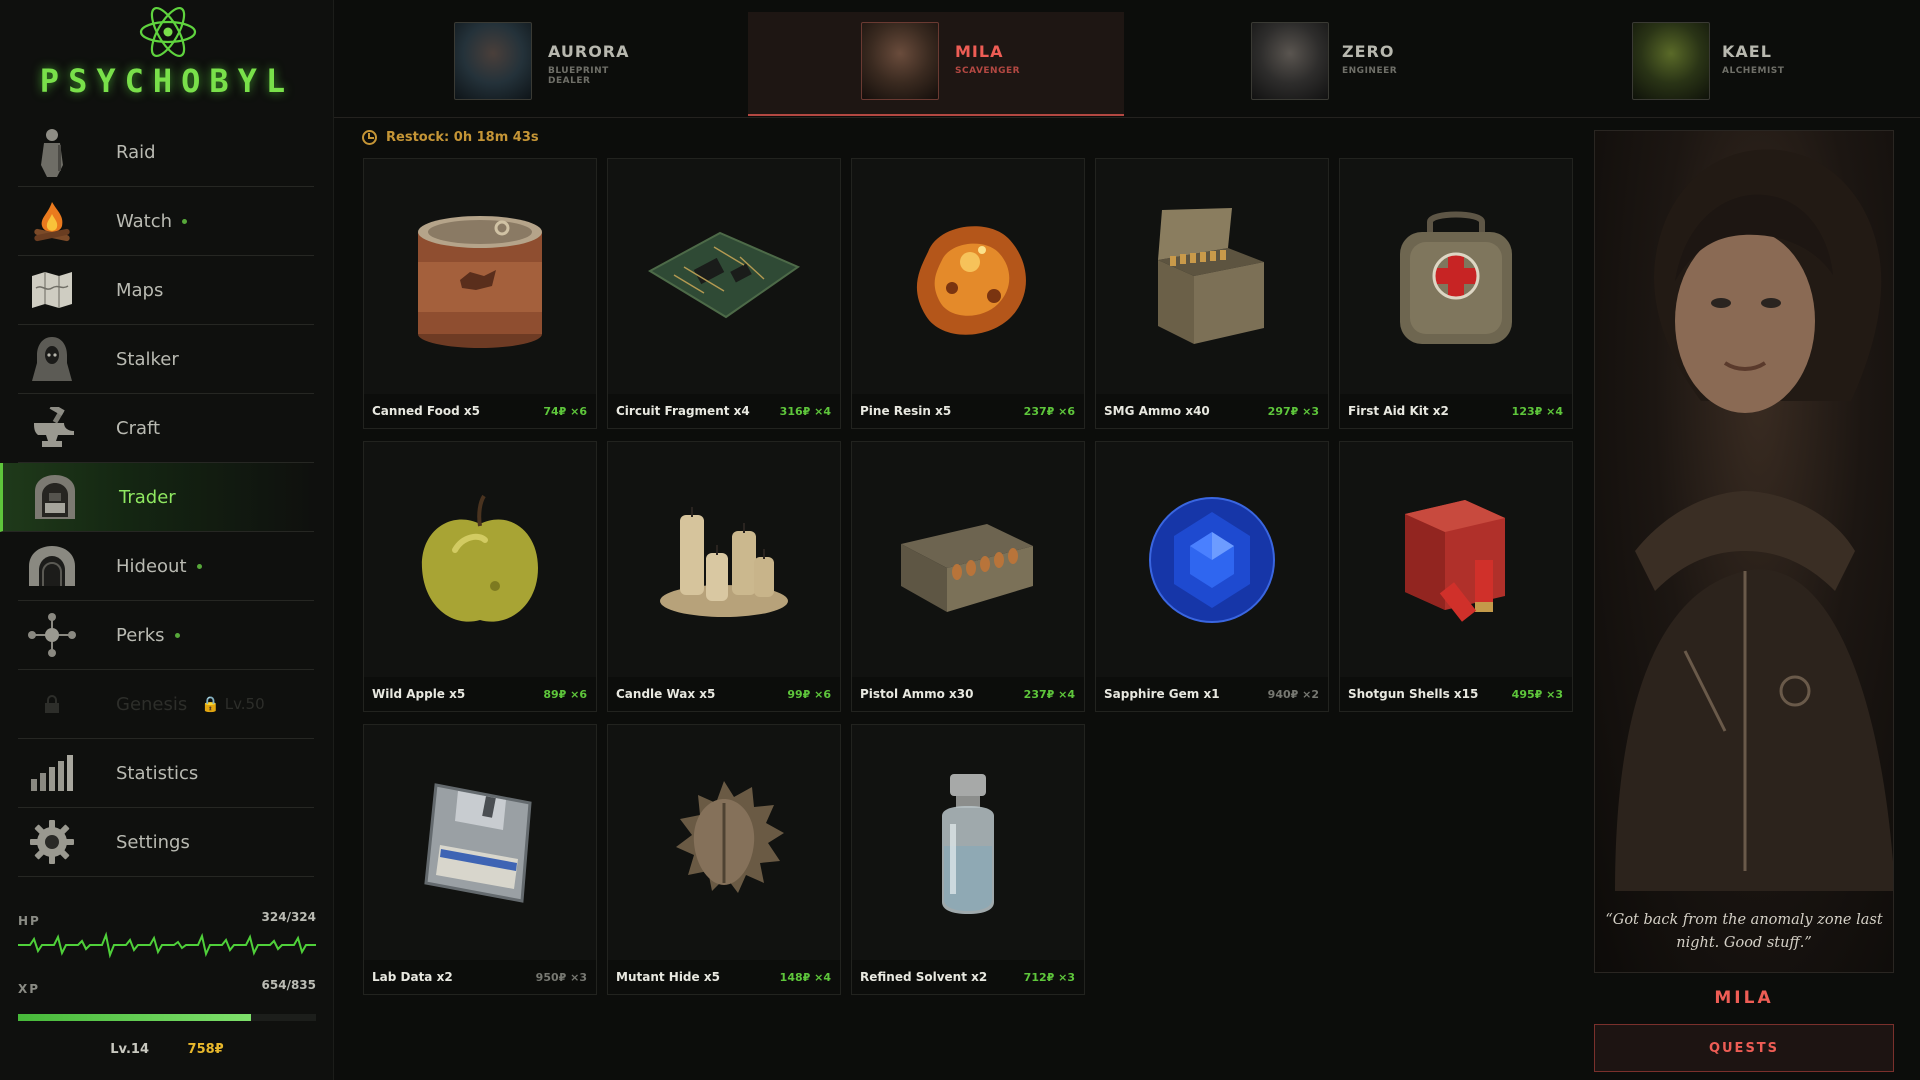  Describe the element at coordinates (166, 635) in the screenshot. I see `sidebar-item-perks: Perks` at that location.